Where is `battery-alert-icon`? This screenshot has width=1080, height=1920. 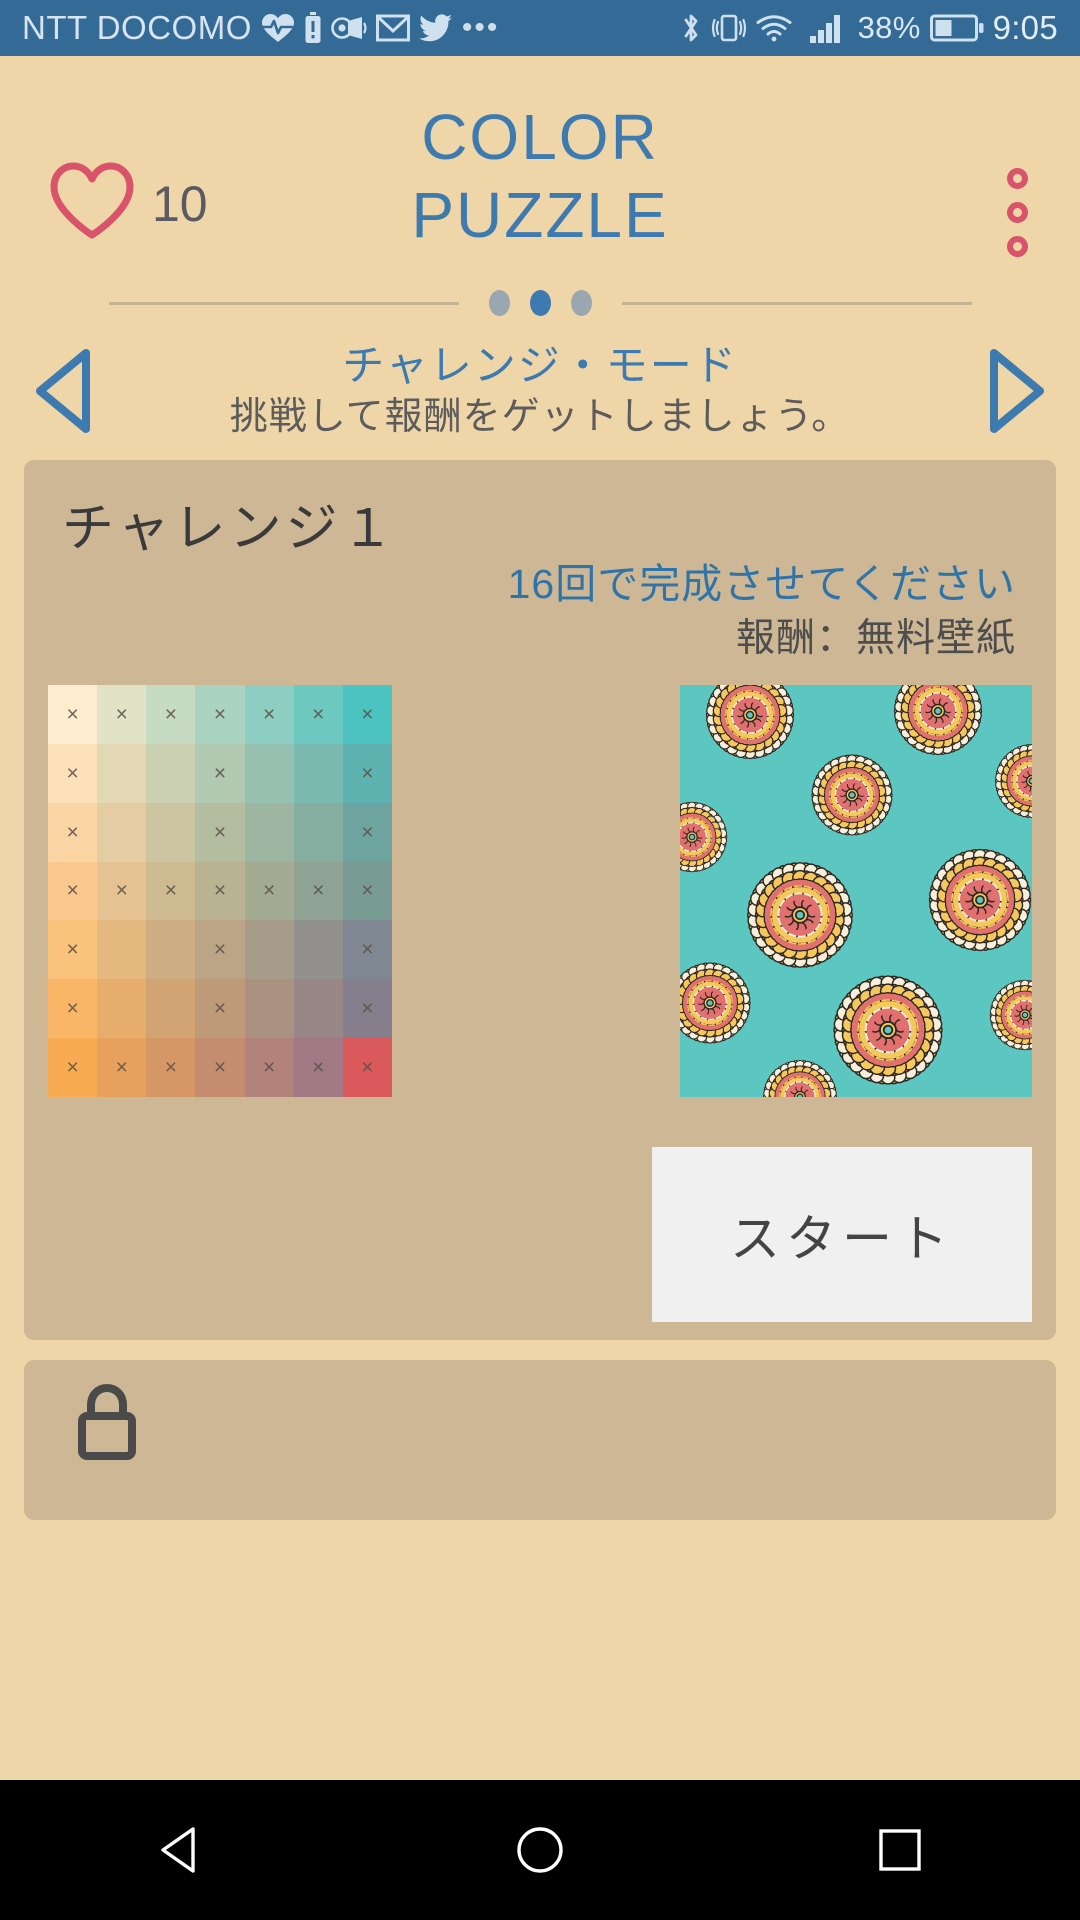
battery-alert-icon is located at coordinates (313, 28).